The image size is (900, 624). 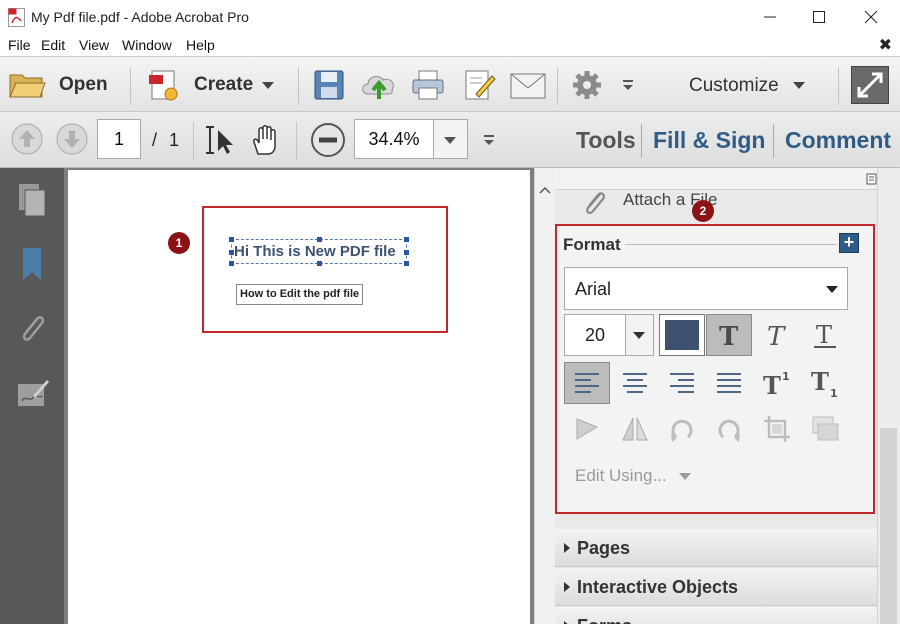 I want to click on bold-button: T, so click(x=729, y=335).